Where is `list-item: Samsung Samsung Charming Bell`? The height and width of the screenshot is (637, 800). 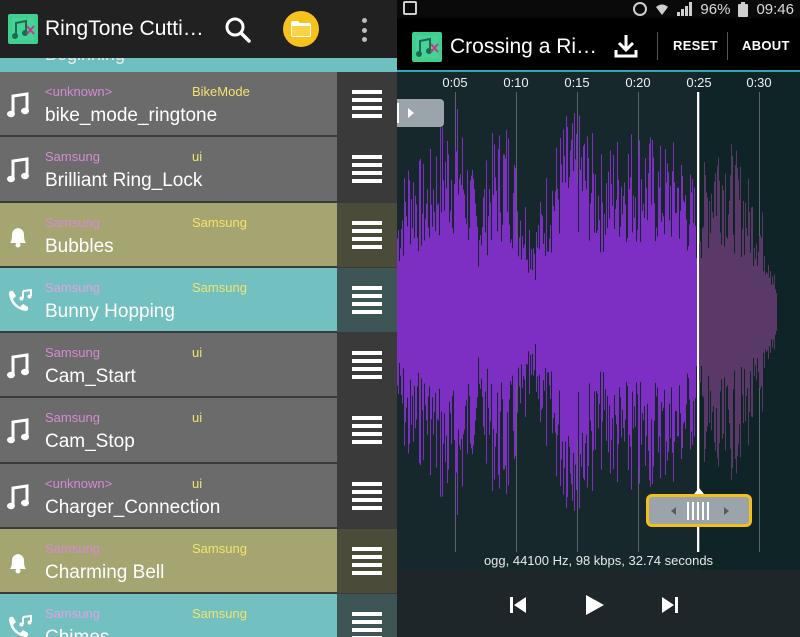
list-item: Samsung Samsung Charming Bell is located at coordinates (198, 562).